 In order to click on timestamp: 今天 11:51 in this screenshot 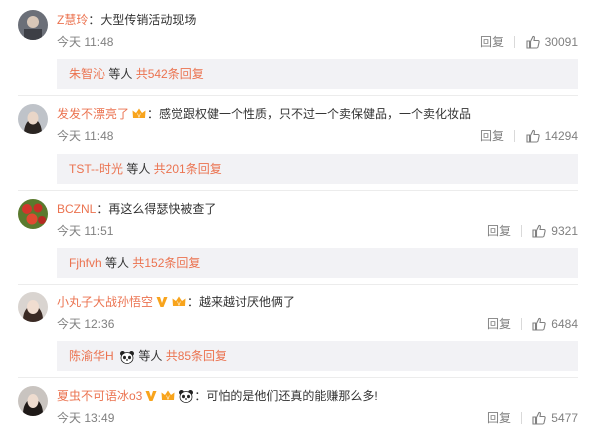, I will do `click(85, 231)`.